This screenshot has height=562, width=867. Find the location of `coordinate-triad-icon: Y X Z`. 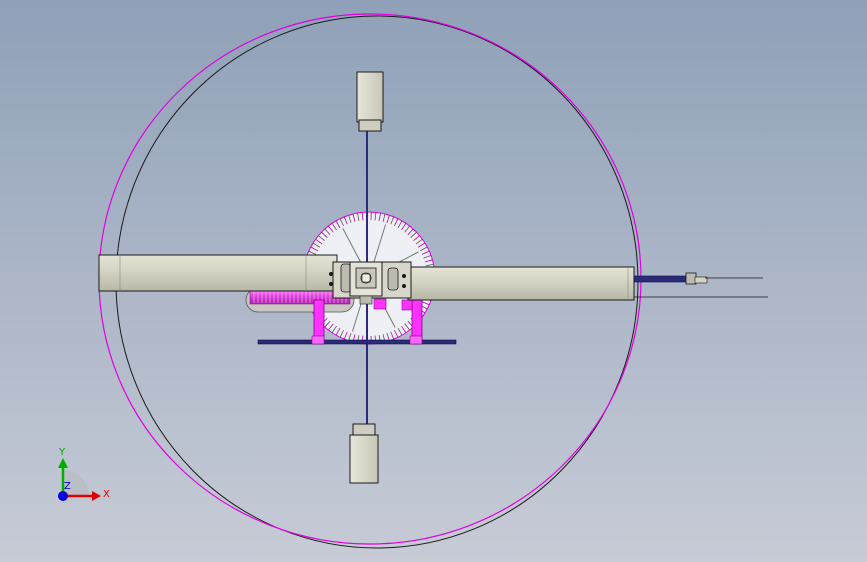

coordinate-triad-icon: Y X Z is located at coordinates (84, 474).